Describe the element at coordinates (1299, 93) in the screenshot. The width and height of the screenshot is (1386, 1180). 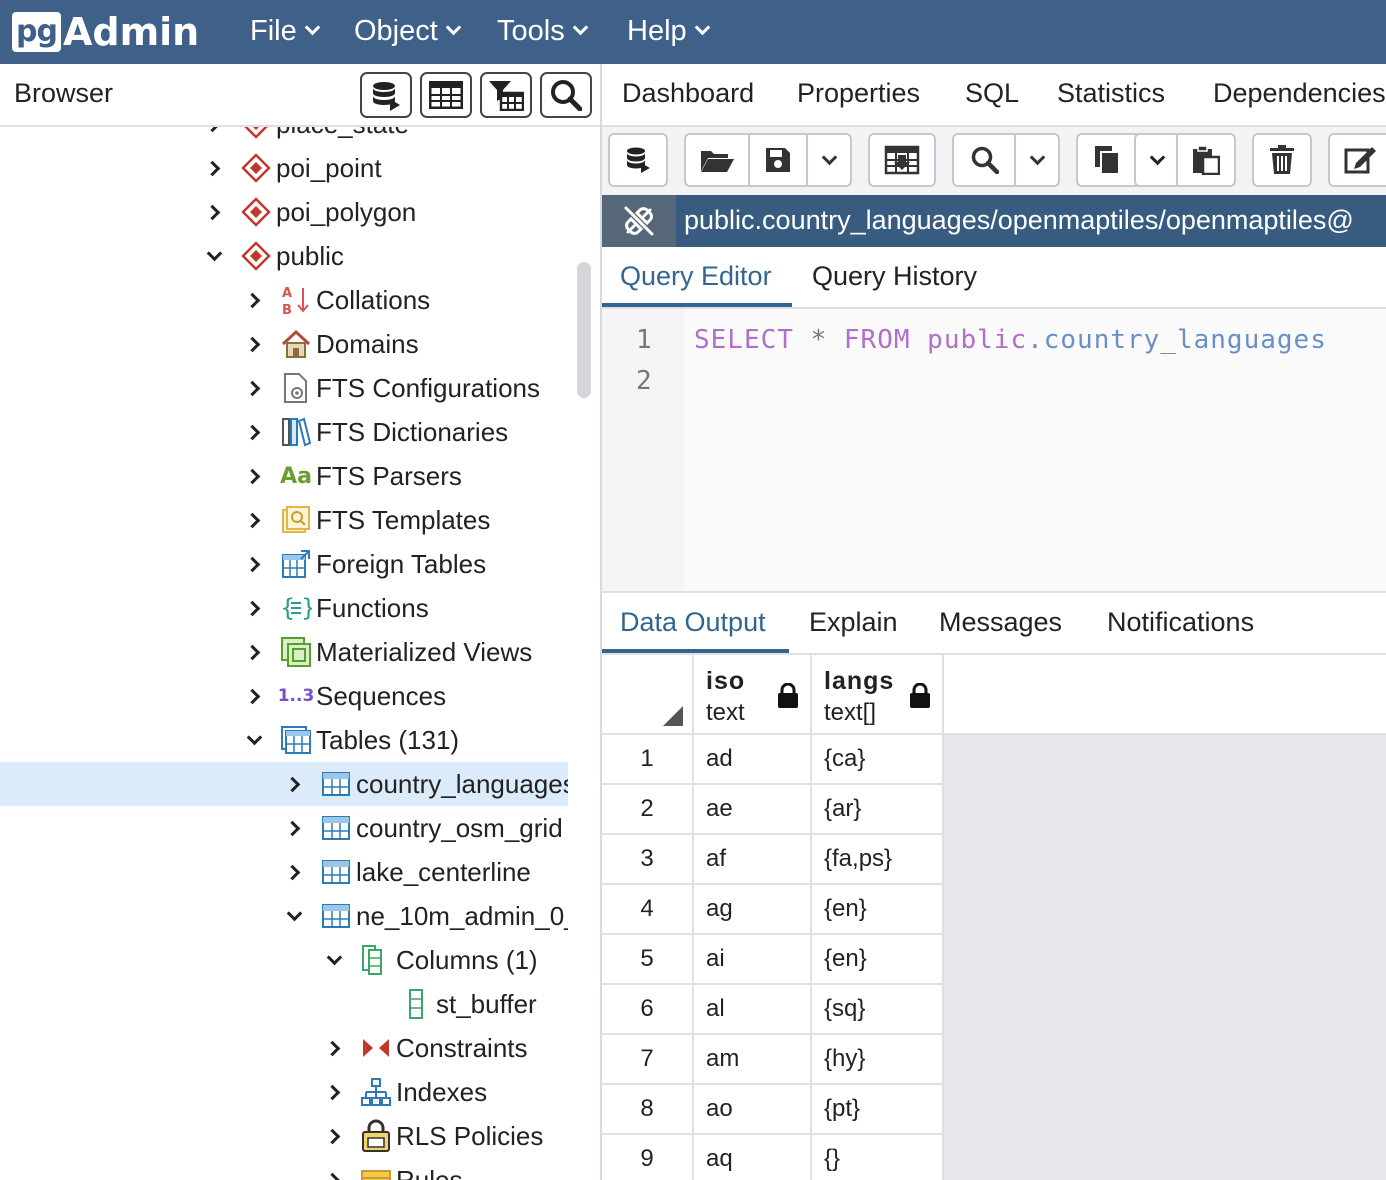
I see `tab-dependencies: Dependencies` at that location.